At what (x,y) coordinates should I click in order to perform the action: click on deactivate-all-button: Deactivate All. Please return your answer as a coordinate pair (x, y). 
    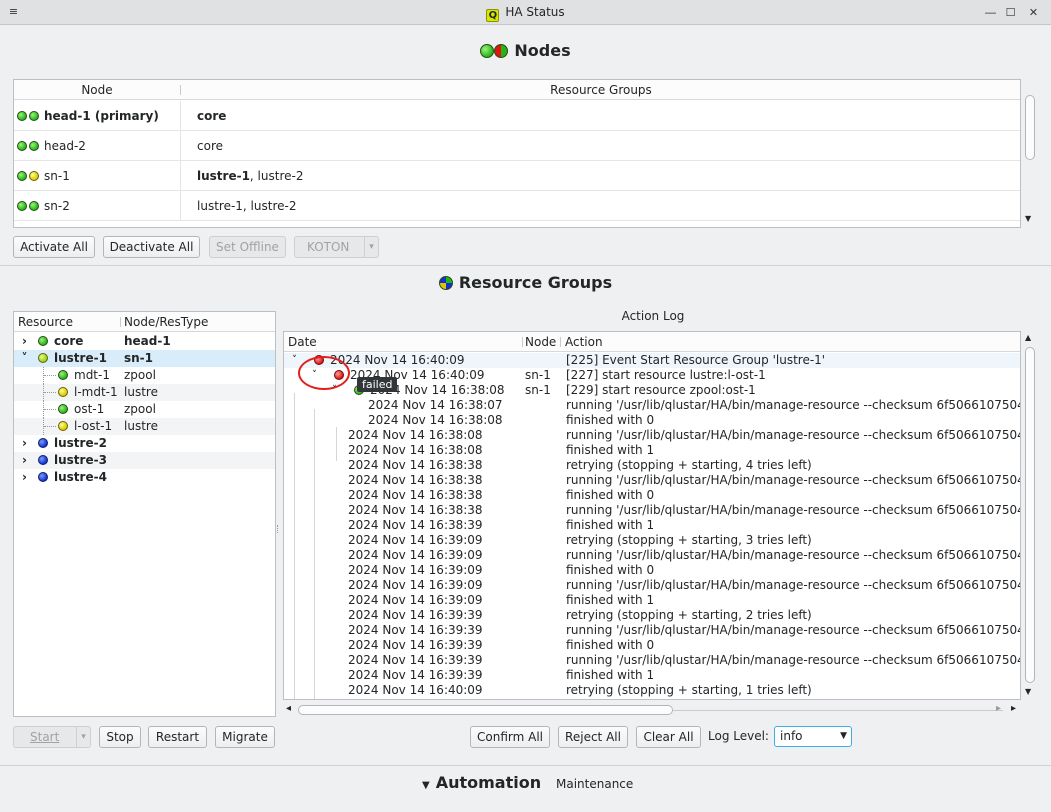
    Looking at the image, I should click on (151, 247).